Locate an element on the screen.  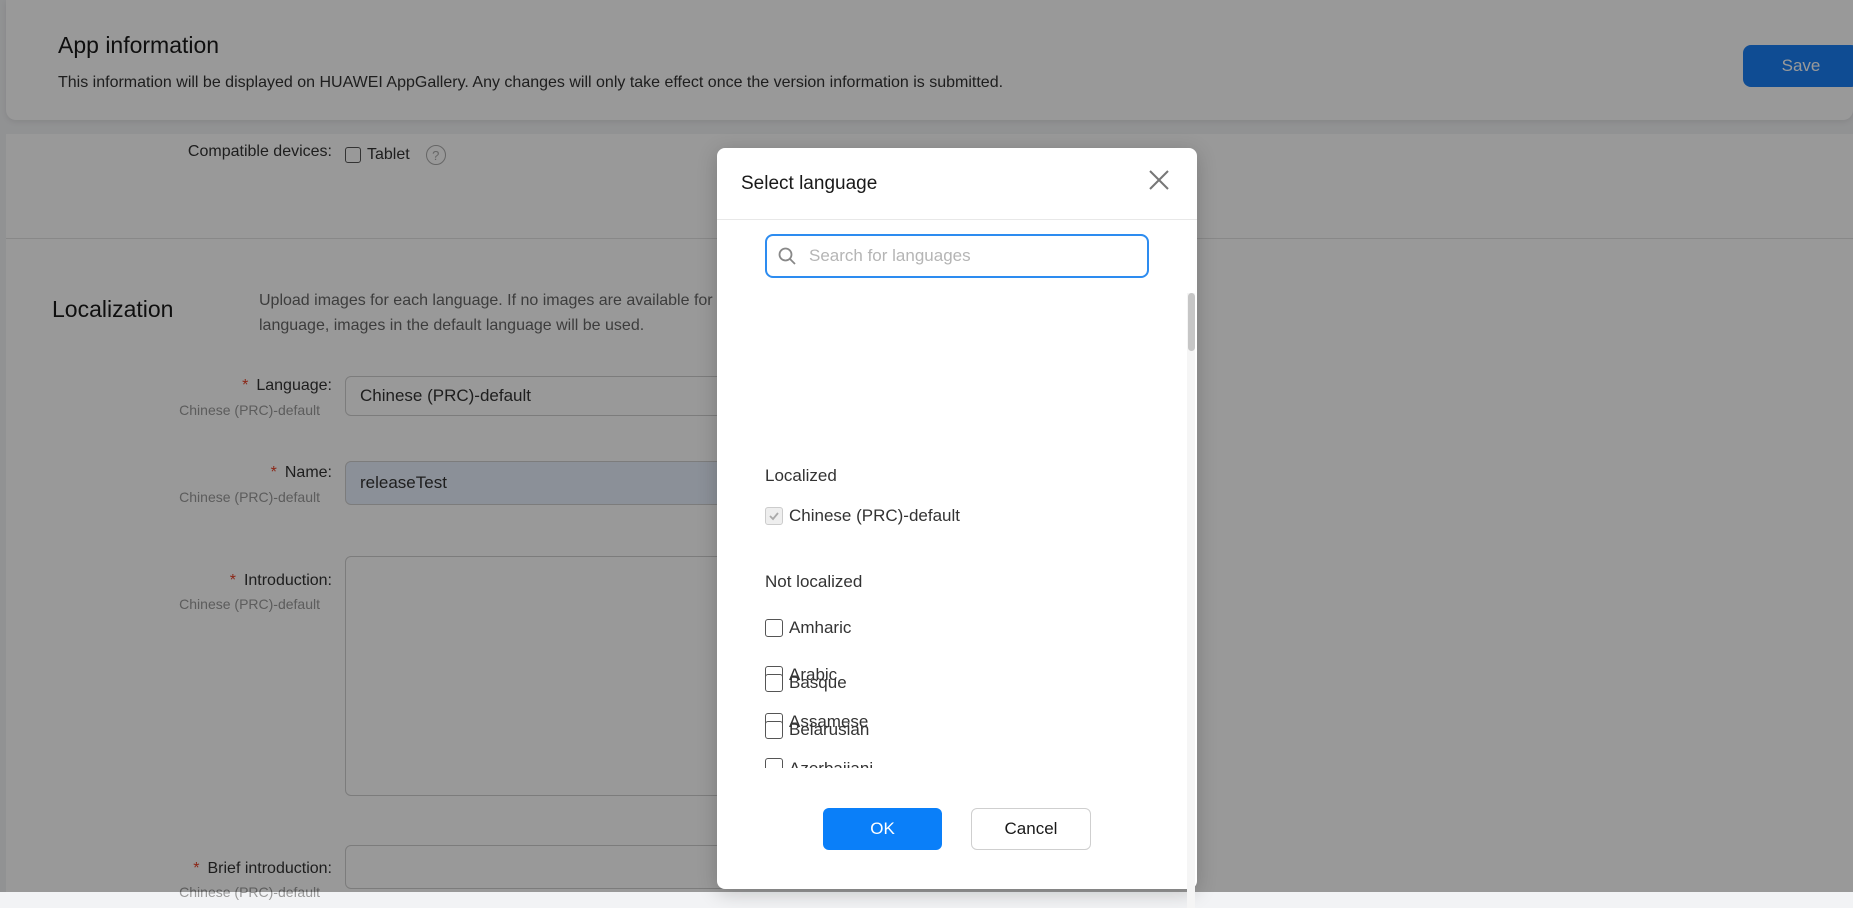
language-item-label: Belarusian is located at coordinates (829, 729).